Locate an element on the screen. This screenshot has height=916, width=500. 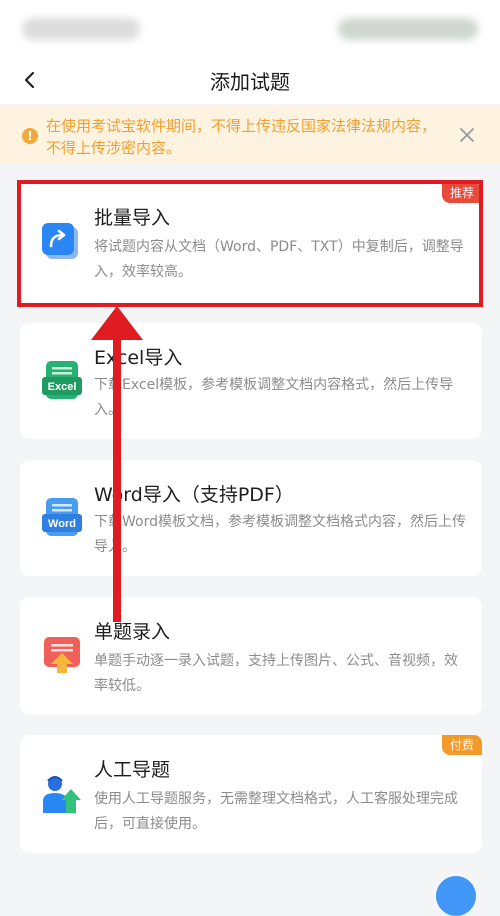
nav-bar: 添加试题 is located at coordinates (250, 80).